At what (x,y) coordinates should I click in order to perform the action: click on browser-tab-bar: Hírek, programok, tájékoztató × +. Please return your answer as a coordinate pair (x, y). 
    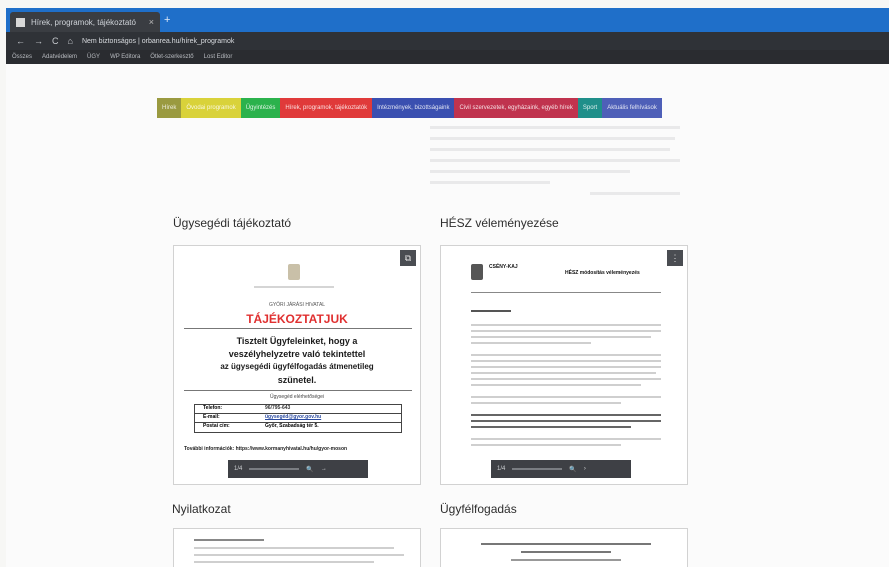
    Looking at the image, I should click on (447, 20).